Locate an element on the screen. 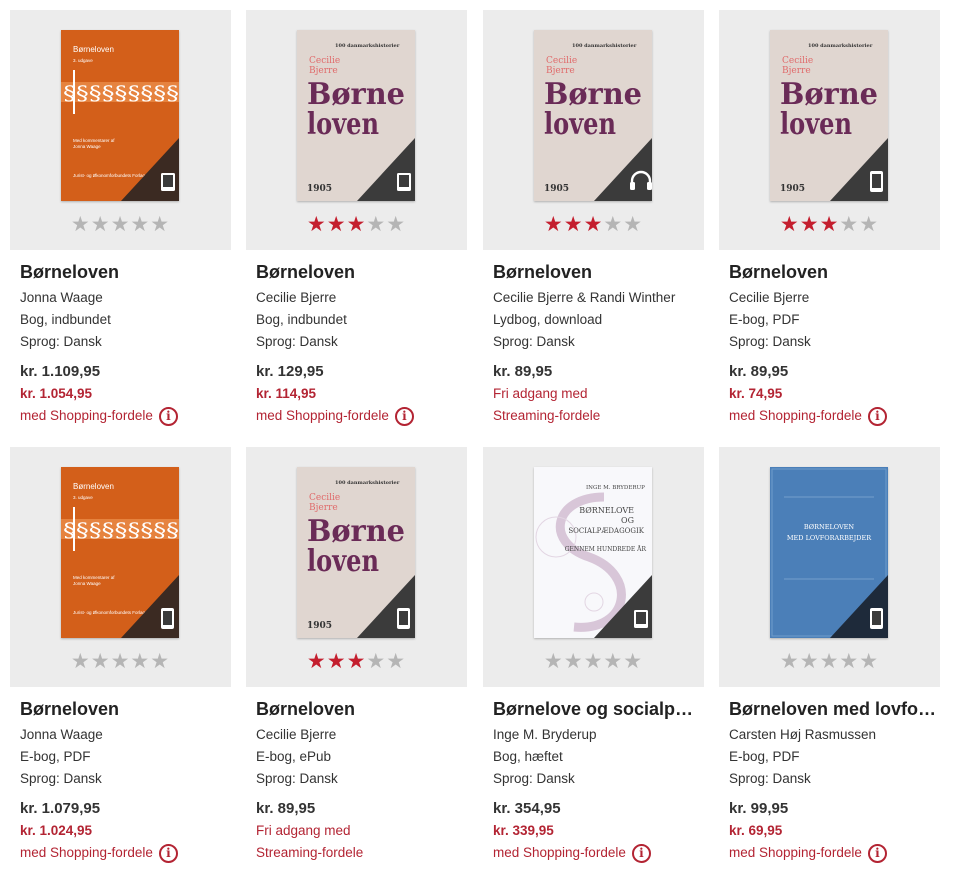 The width and height of the screenshot is (958, 876). member-price: kr. 339,95 is located at coordinates (523, 830).